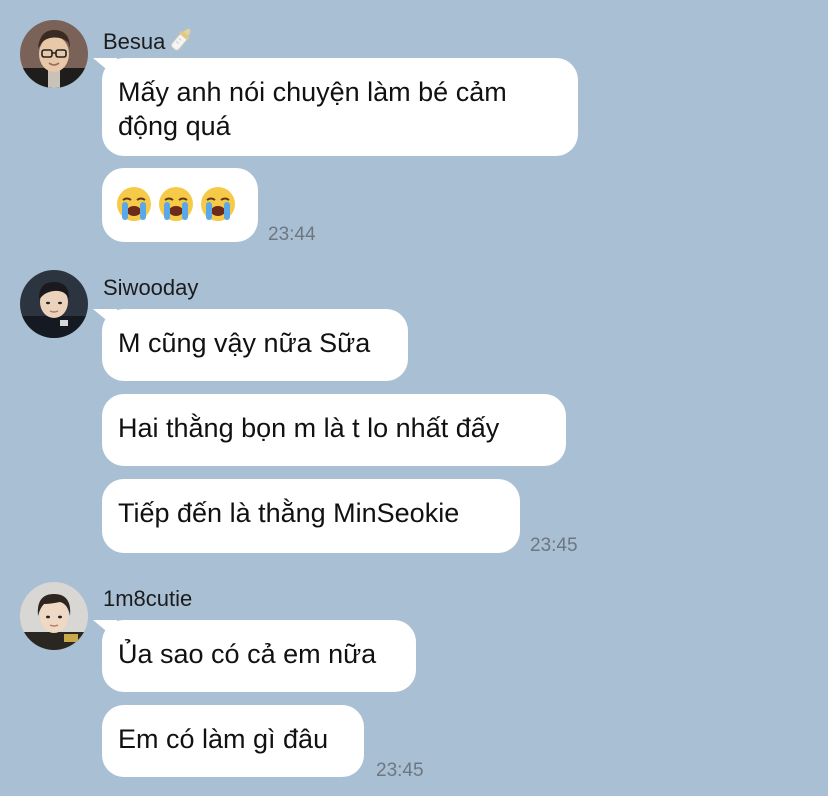 The height and width of the screenshot is (796, 828). Describe the element at coordinates (54, 616) in the screenshot. I see `avatar-1m8cutie` at that location.